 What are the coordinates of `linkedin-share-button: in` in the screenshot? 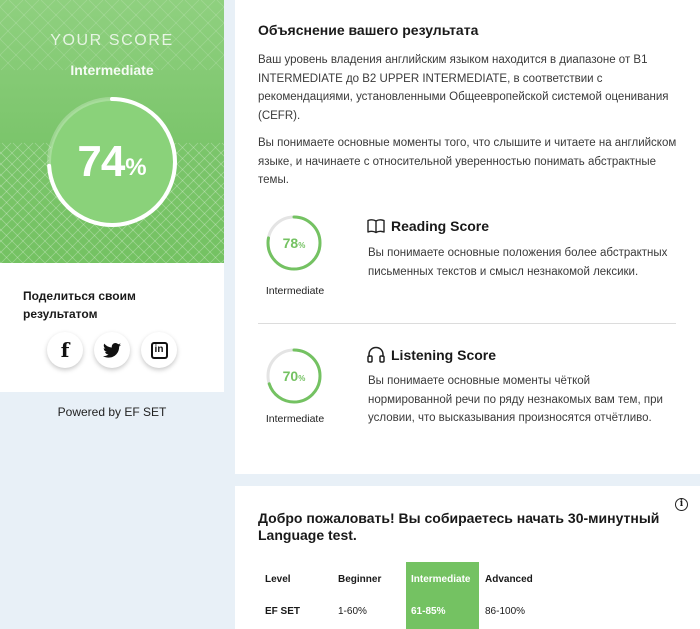 It's located at (159, 350).